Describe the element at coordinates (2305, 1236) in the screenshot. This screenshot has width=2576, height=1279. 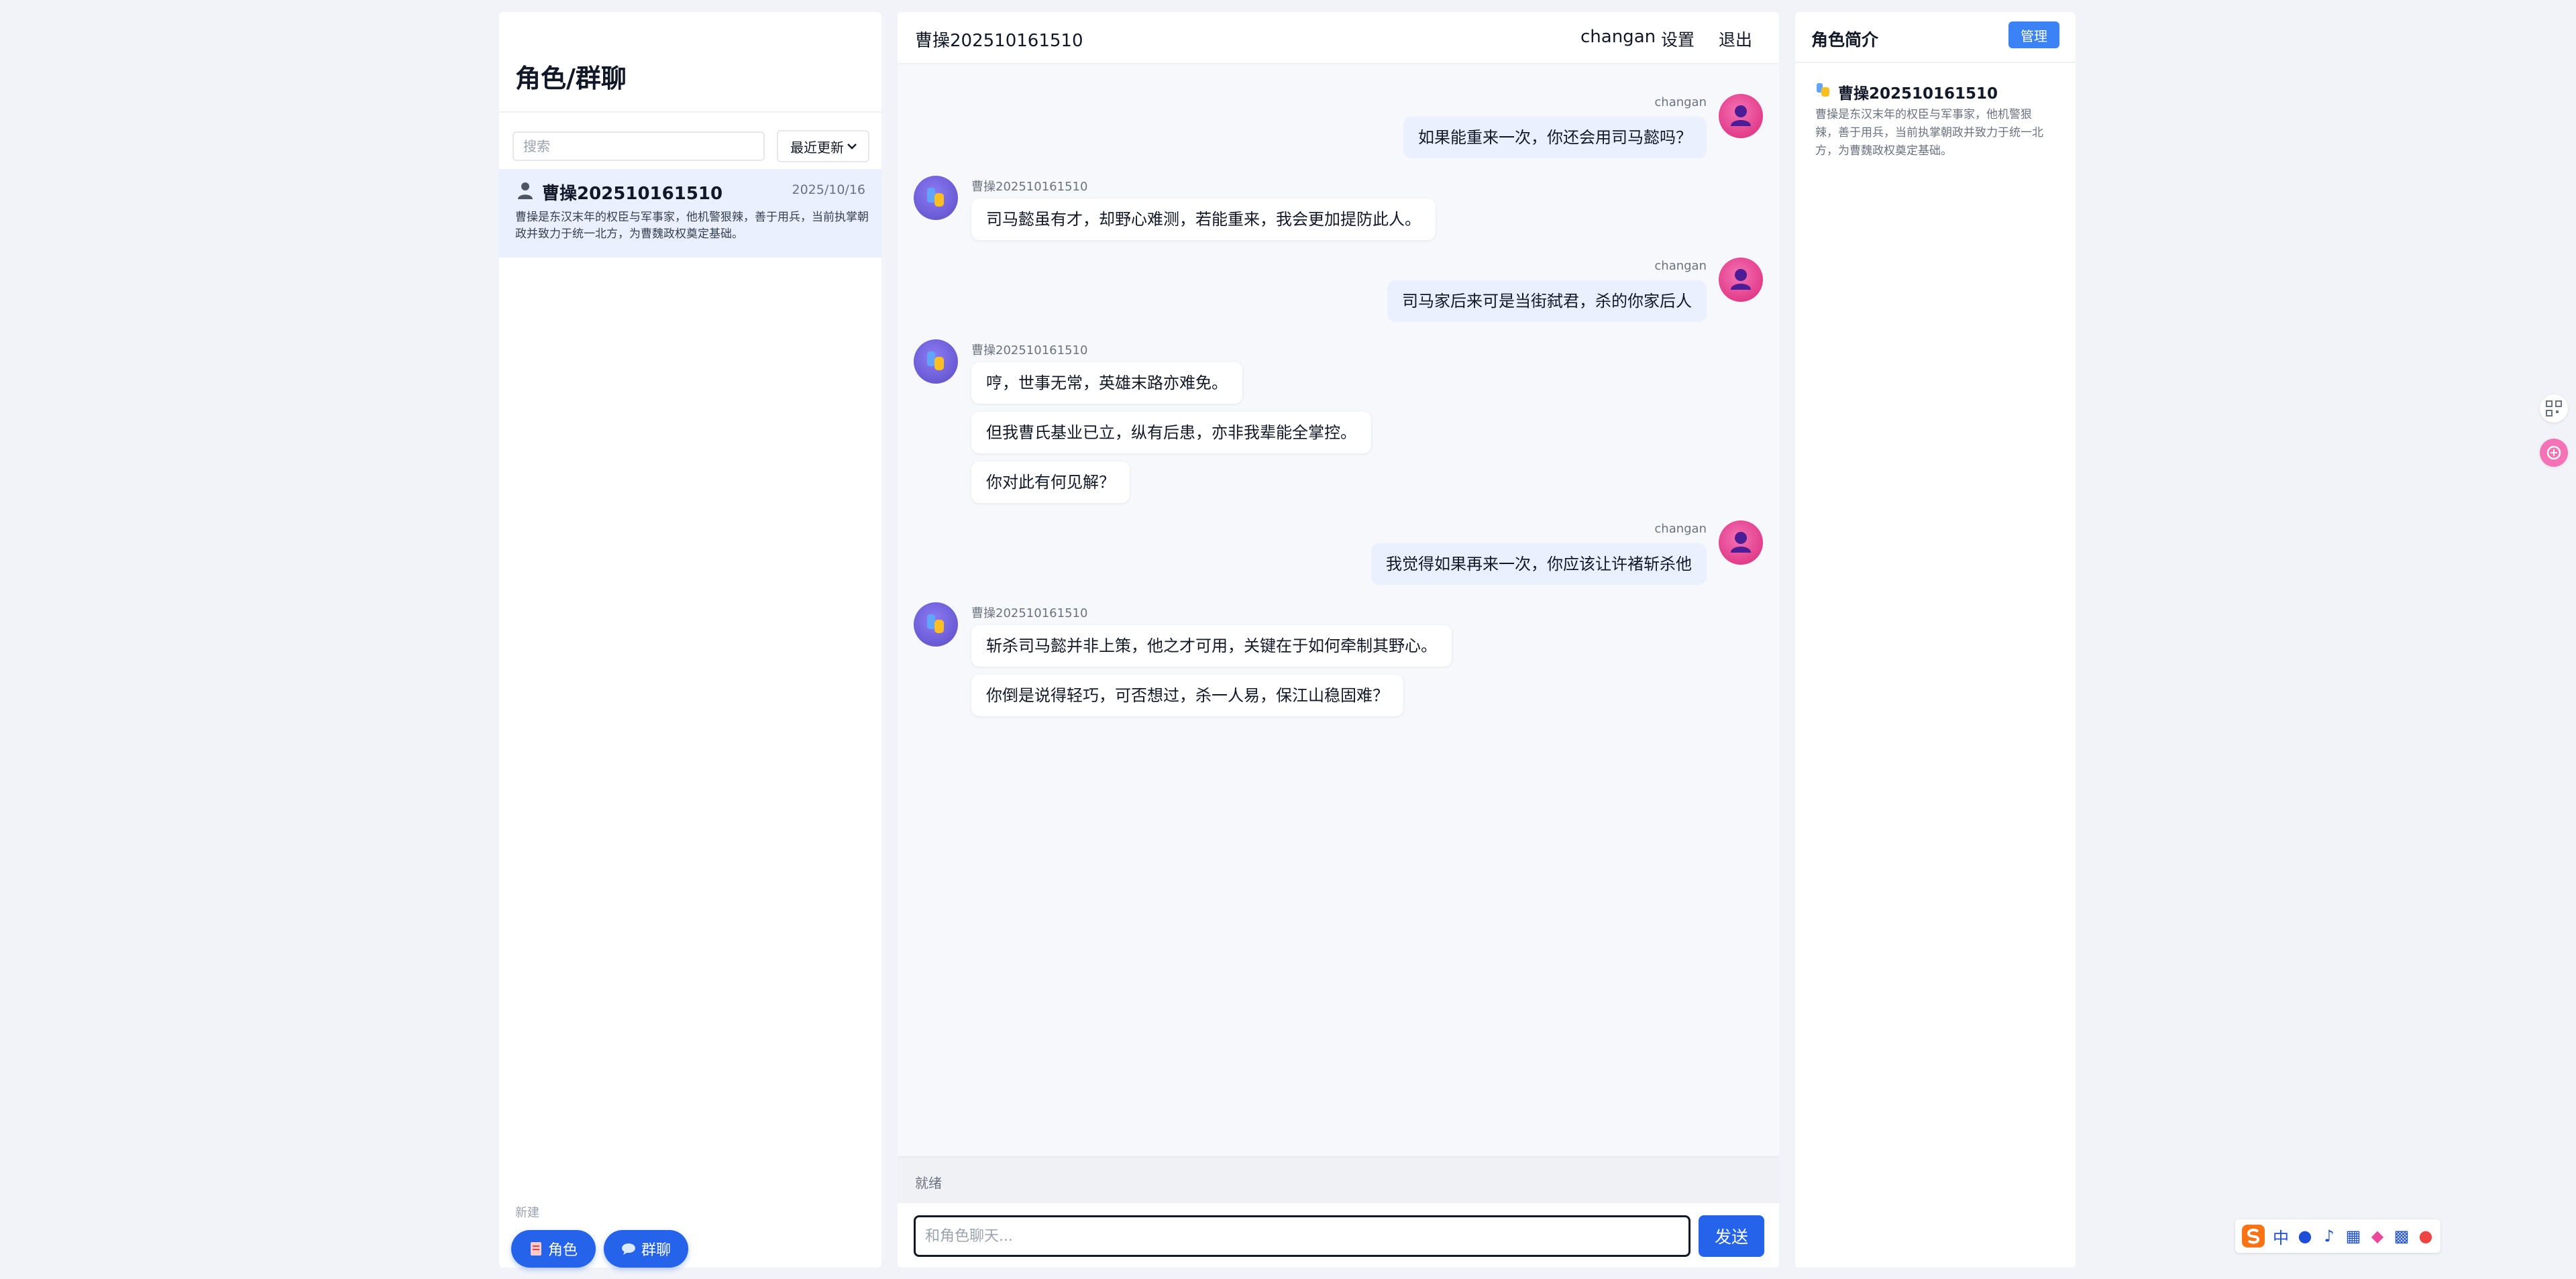
I see `punctuation-icon: ●` at that location.